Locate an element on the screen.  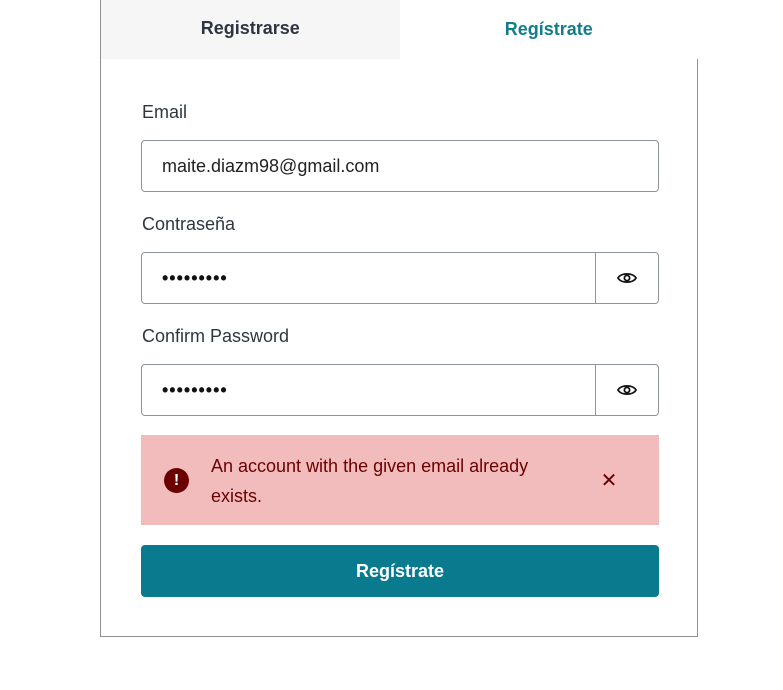
auth-tabs: Registrarse Regístrate is located at coordinates (399, 29).